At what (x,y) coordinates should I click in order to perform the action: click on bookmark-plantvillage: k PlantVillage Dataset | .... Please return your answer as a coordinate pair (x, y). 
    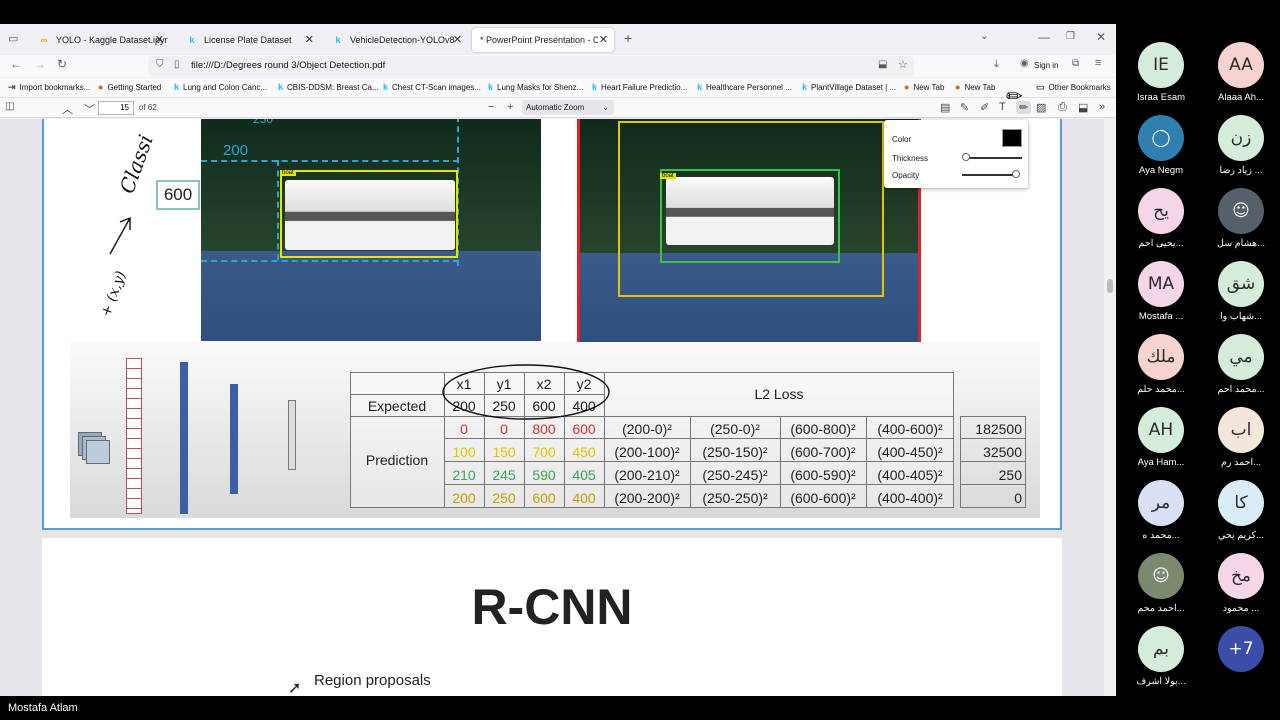
    Looking at the image, I should click on (849, 87).